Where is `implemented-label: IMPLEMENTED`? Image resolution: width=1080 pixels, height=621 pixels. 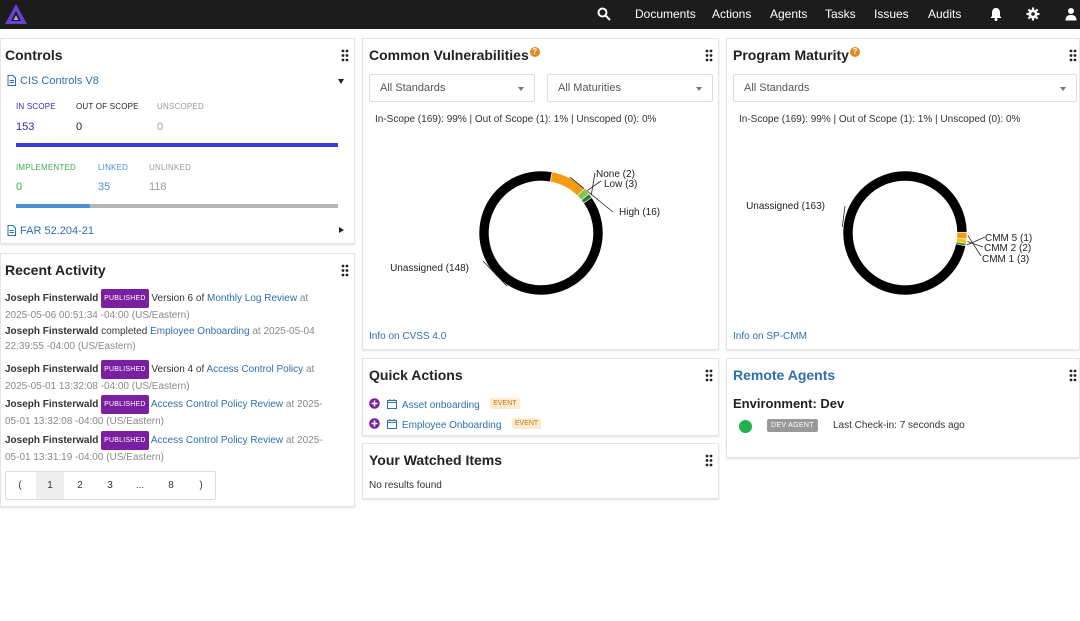 implemented-label: IMPLEMENTED is located at coordinates (46, 167).